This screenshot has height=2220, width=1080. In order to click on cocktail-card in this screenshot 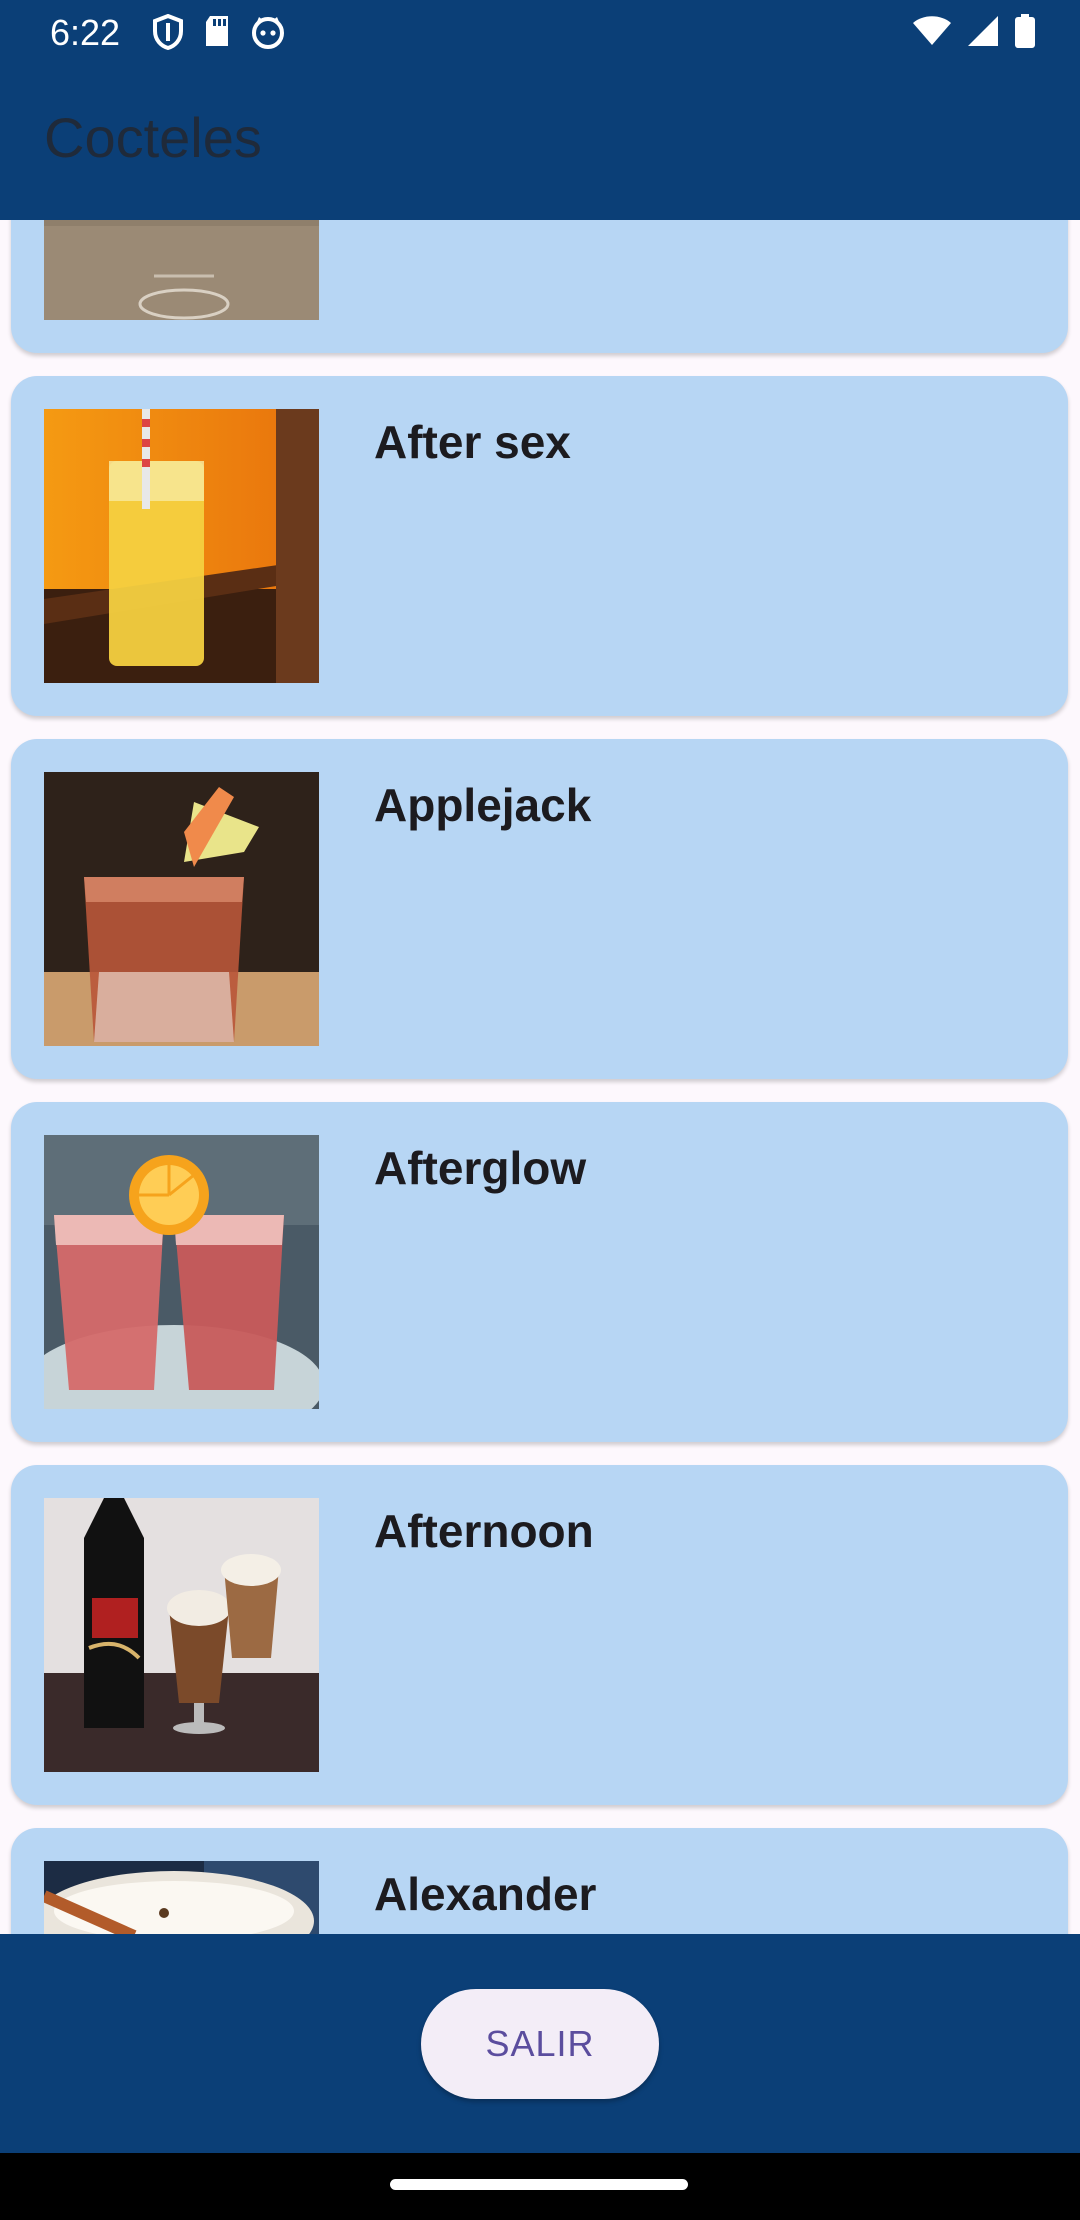, I will do `click(539, 286)`.